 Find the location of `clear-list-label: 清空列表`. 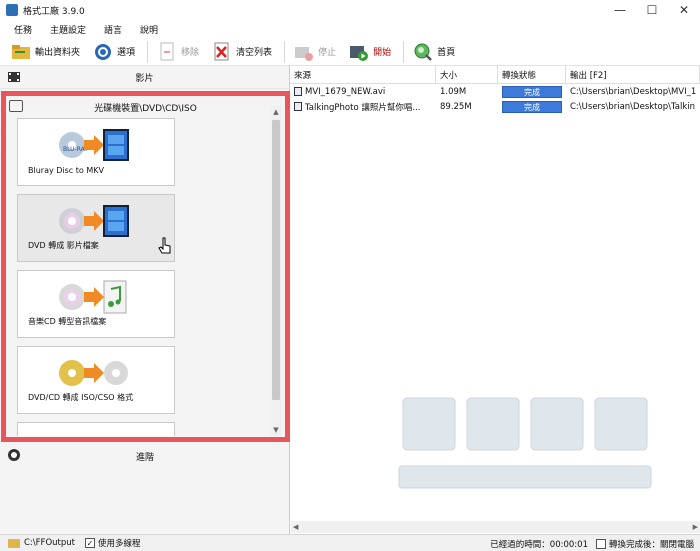

clear-list-label: 清空列表 is located at coordinates (254, 53).